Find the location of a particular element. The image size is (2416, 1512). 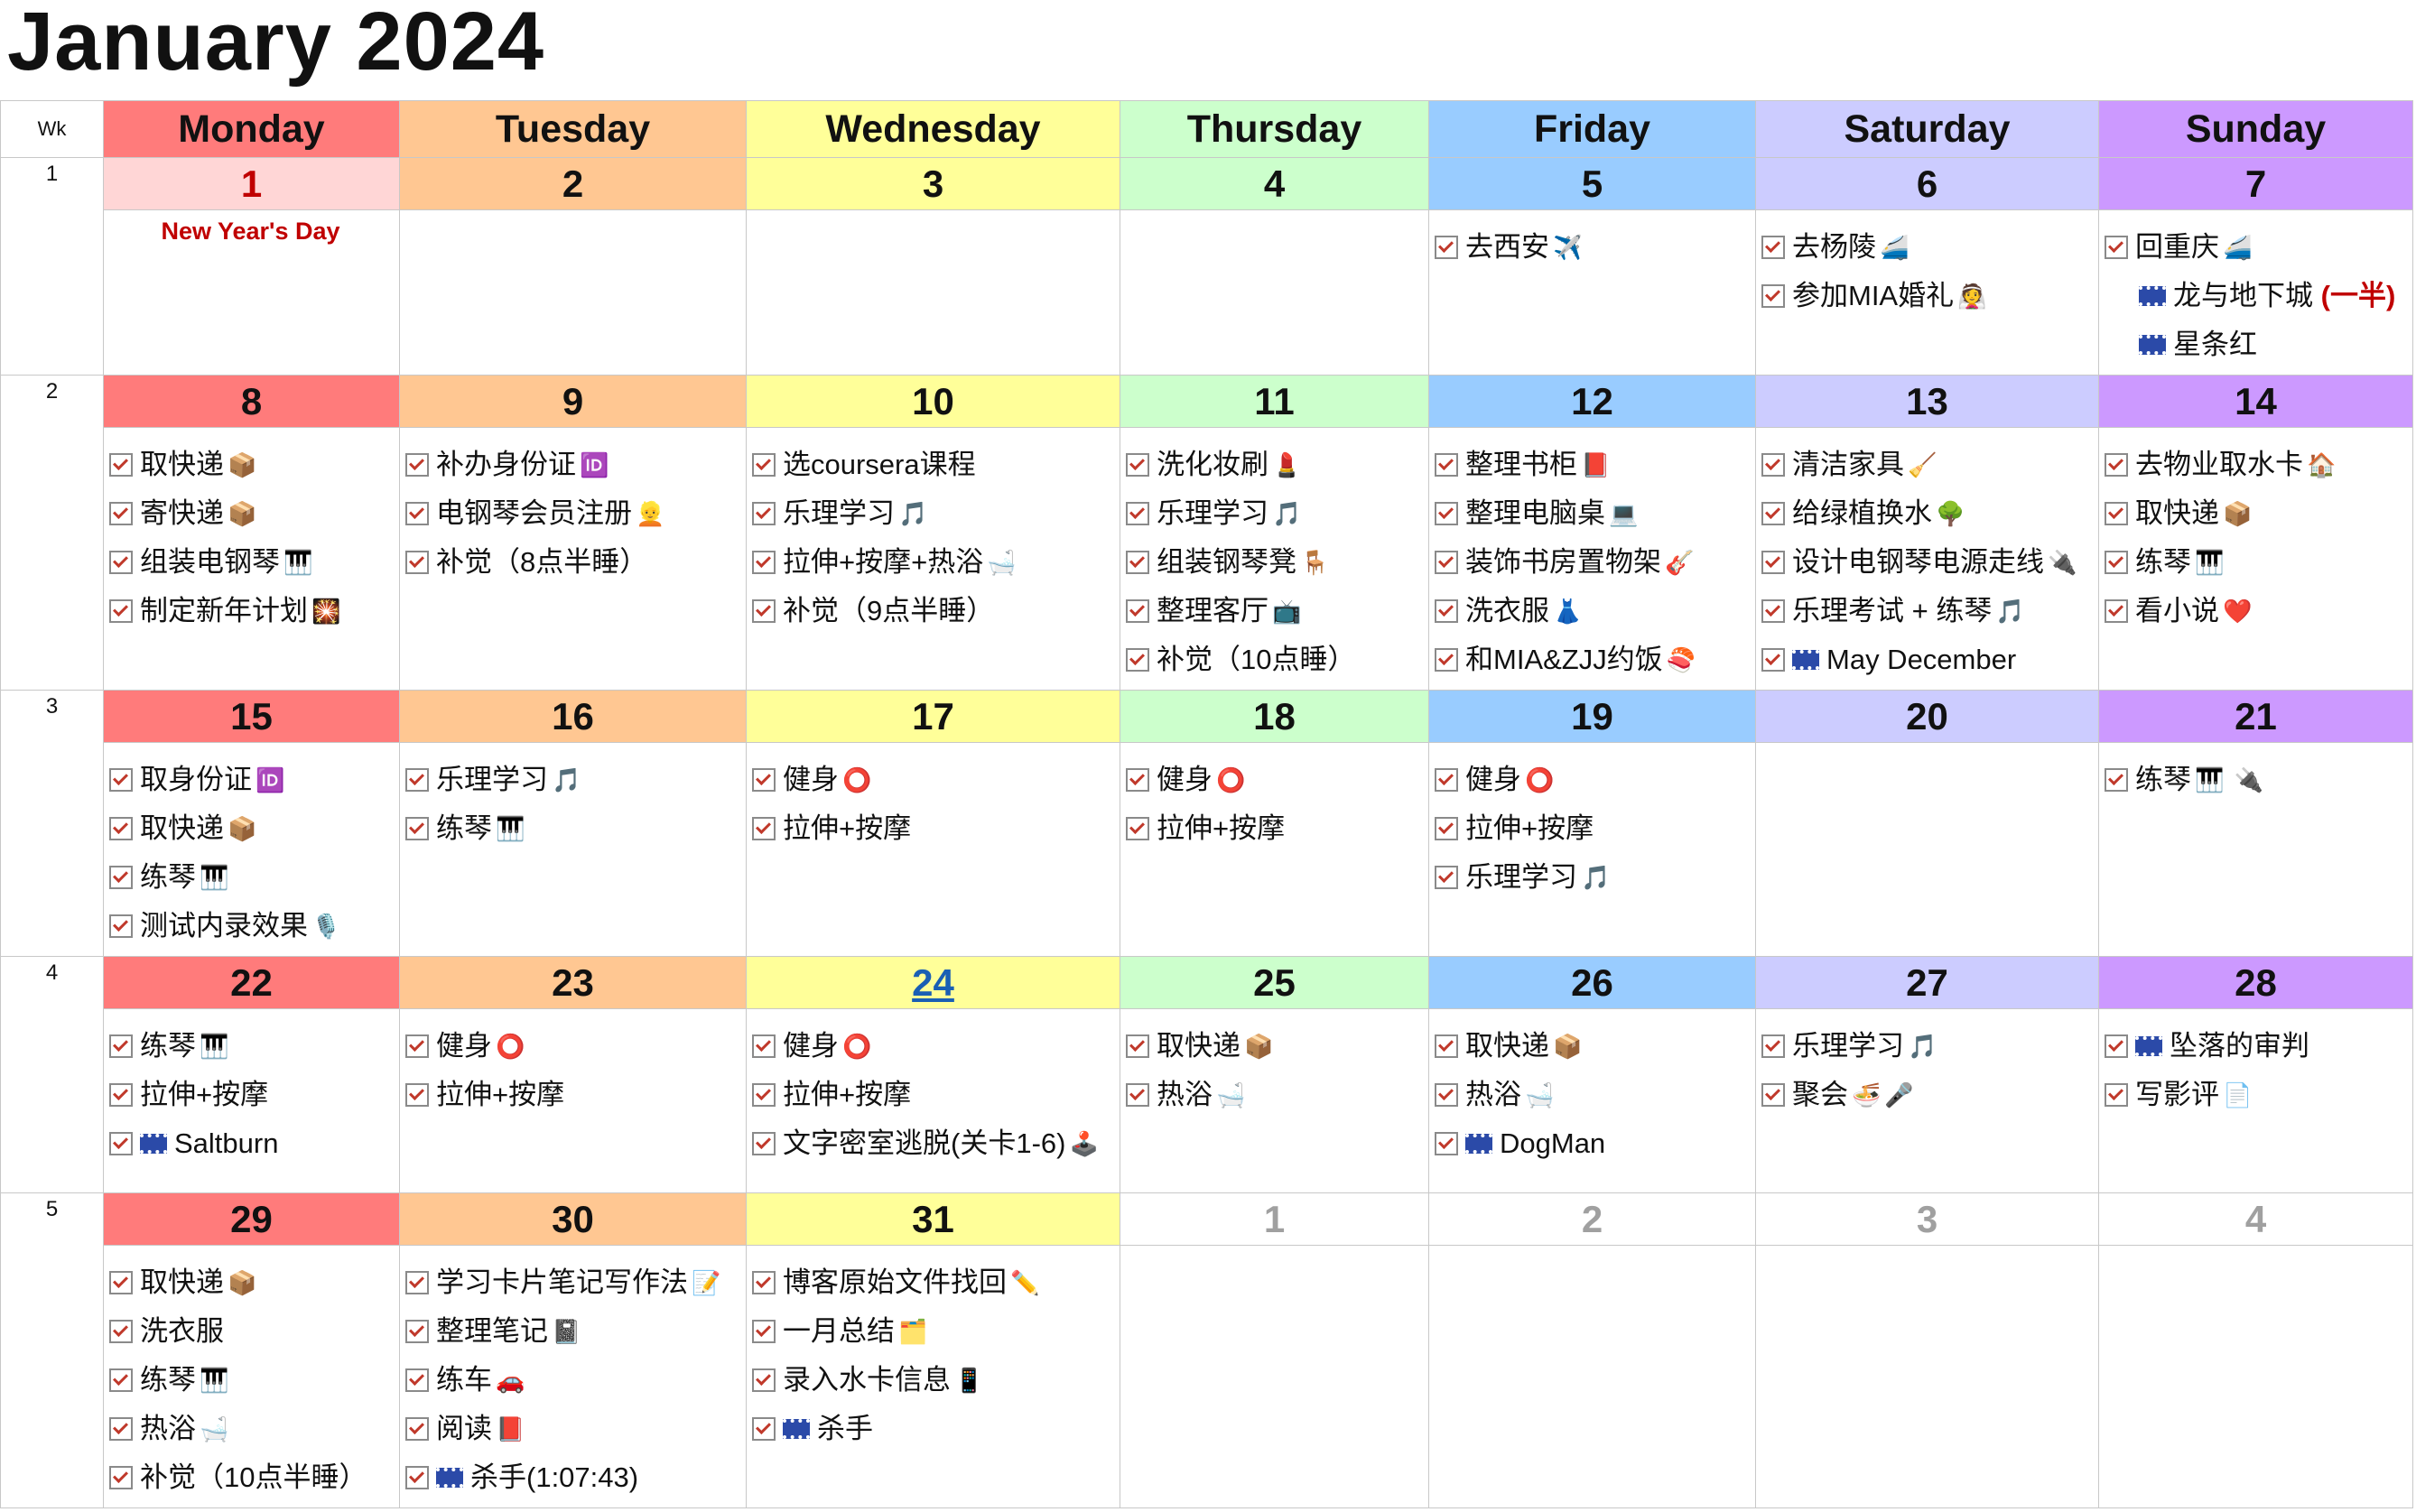

event-item: 洗化妆刷 💄 is located at coordinates (1273, 465).